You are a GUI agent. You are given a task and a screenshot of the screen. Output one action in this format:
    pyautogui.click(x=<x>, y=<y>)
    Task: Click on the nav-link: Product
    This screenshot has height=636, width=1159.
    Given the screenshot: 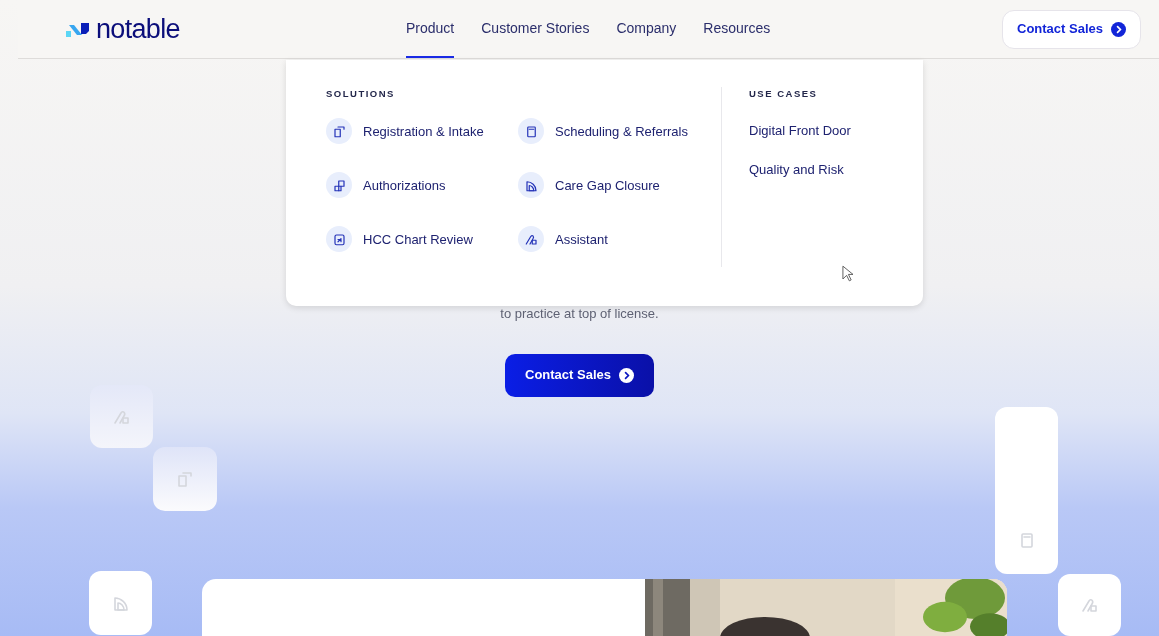 What is the action you would take?
    pyautogui.click(x=430, y=29)
    